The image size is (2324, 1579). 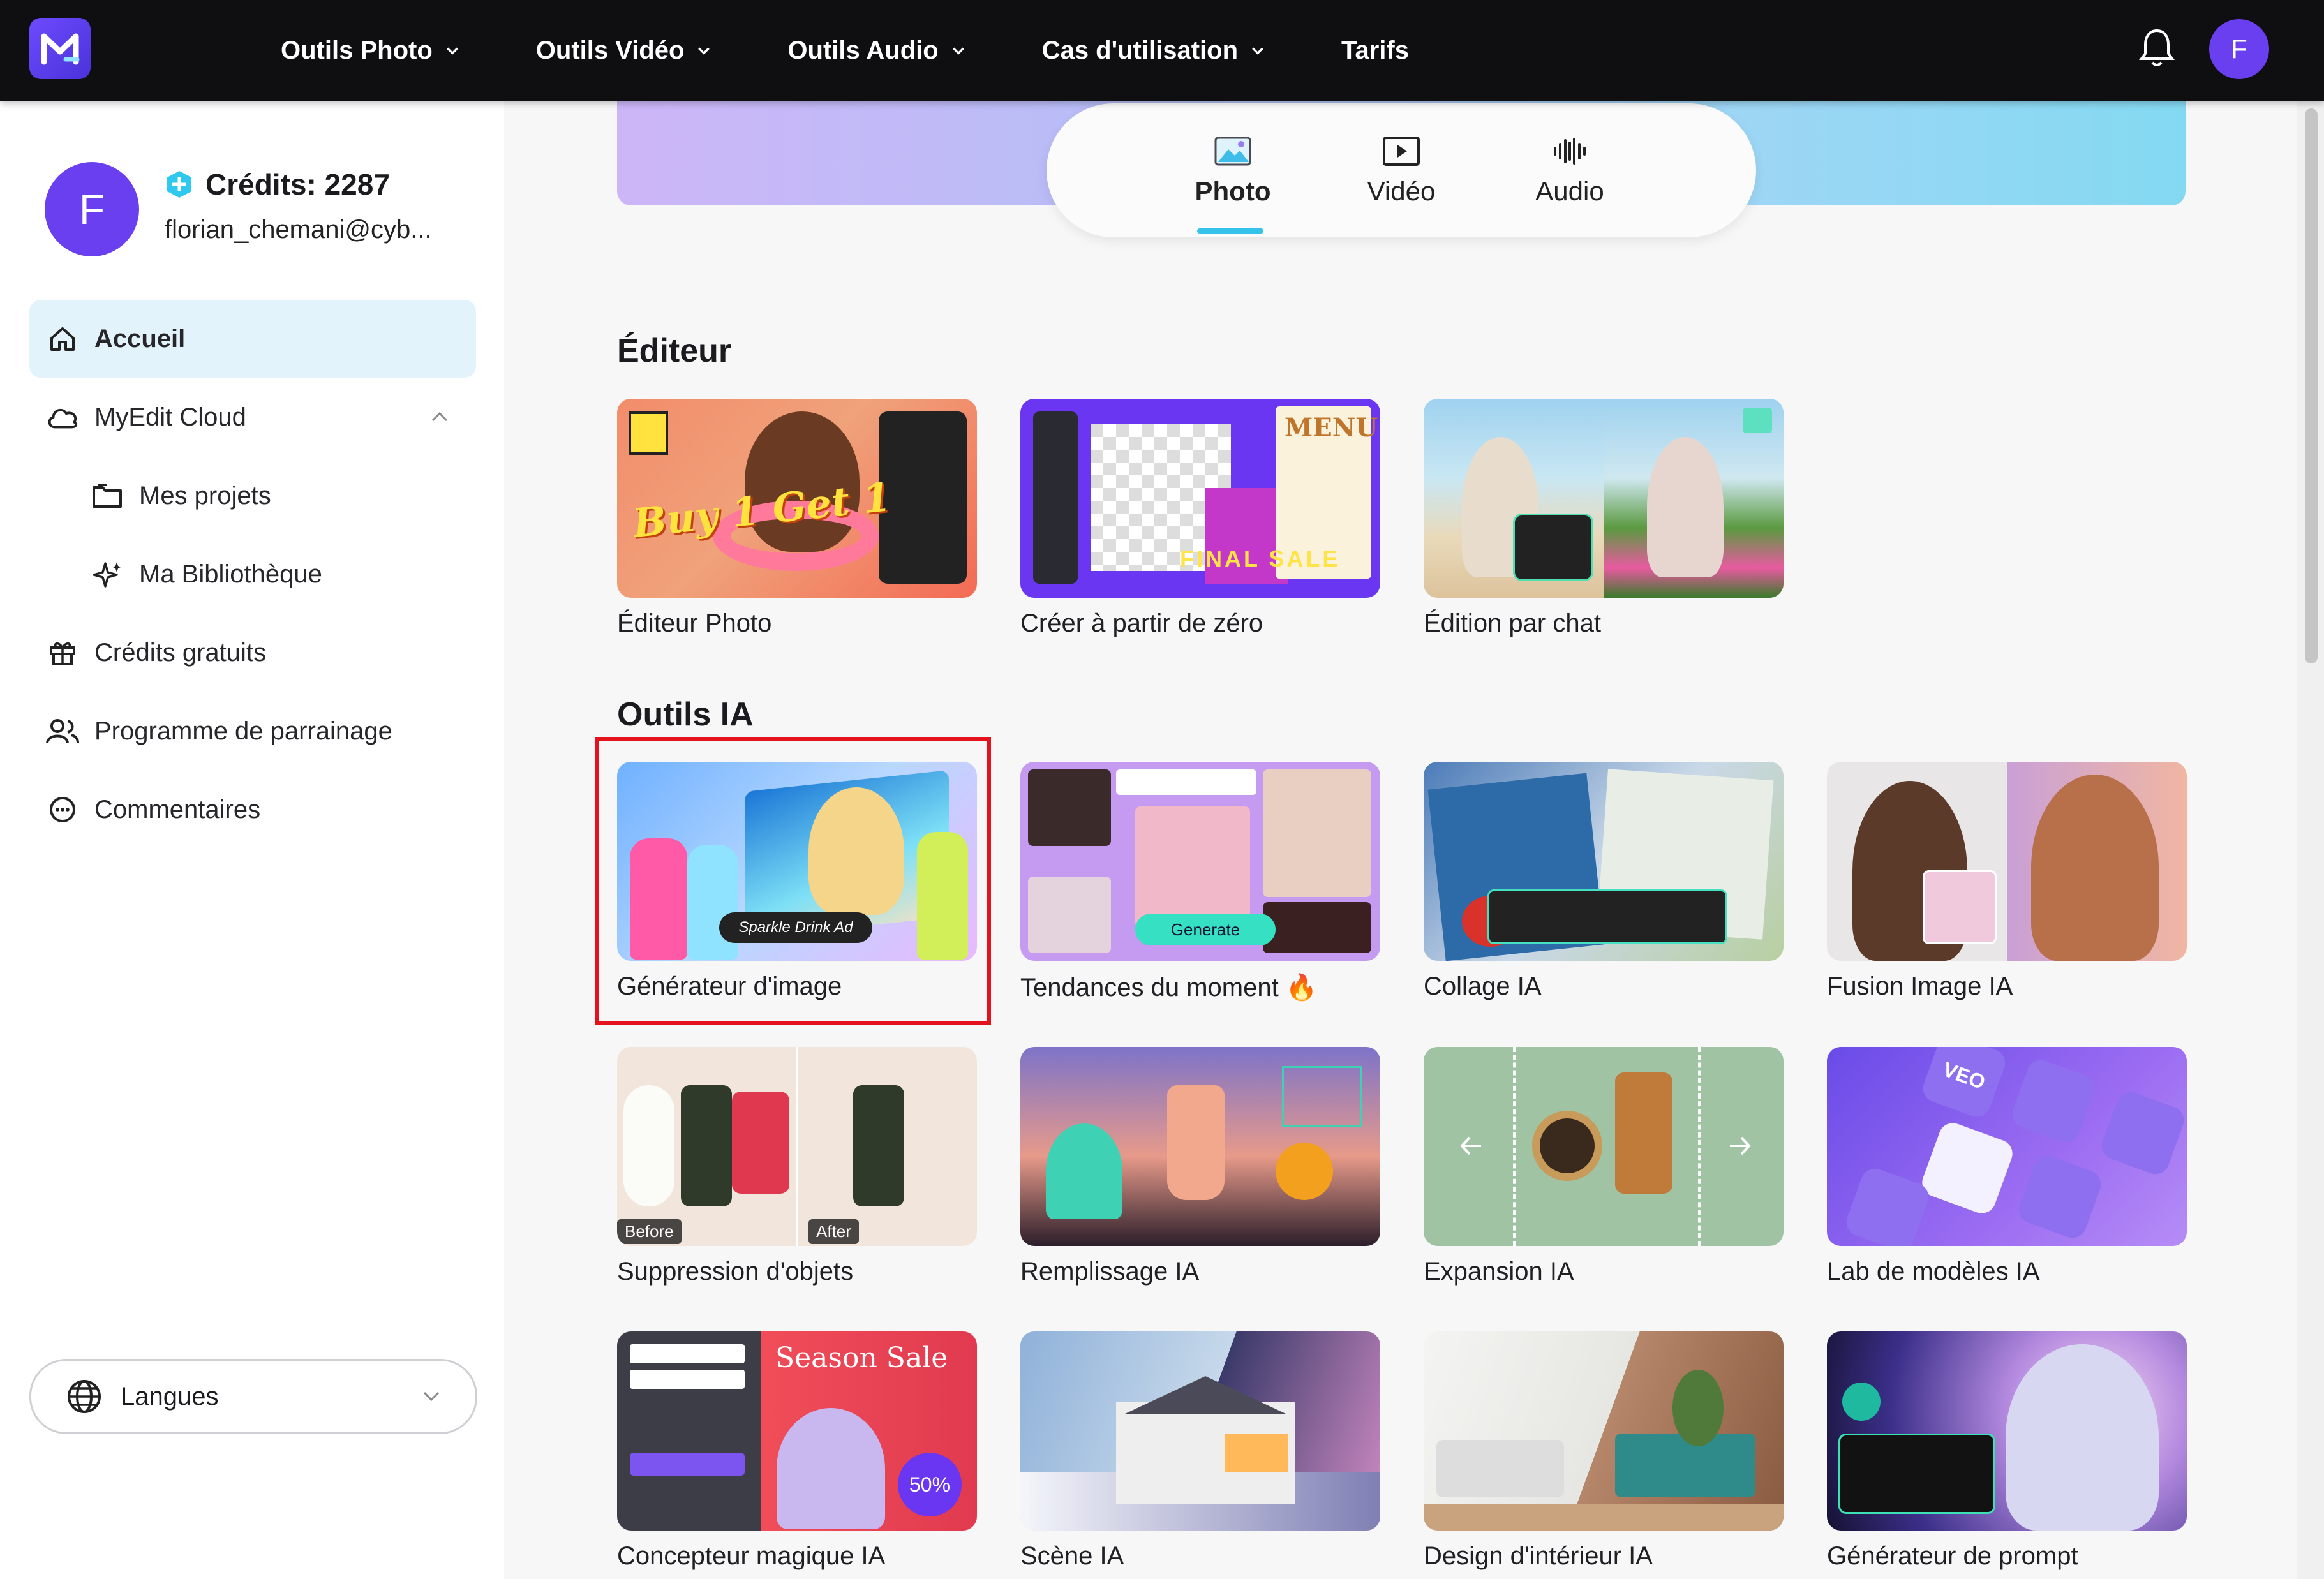 What do you see at coordinates (797, 1146) in the screenshot?
I see `card-thumbnail: Before After` at bounding box center [797, 1146].